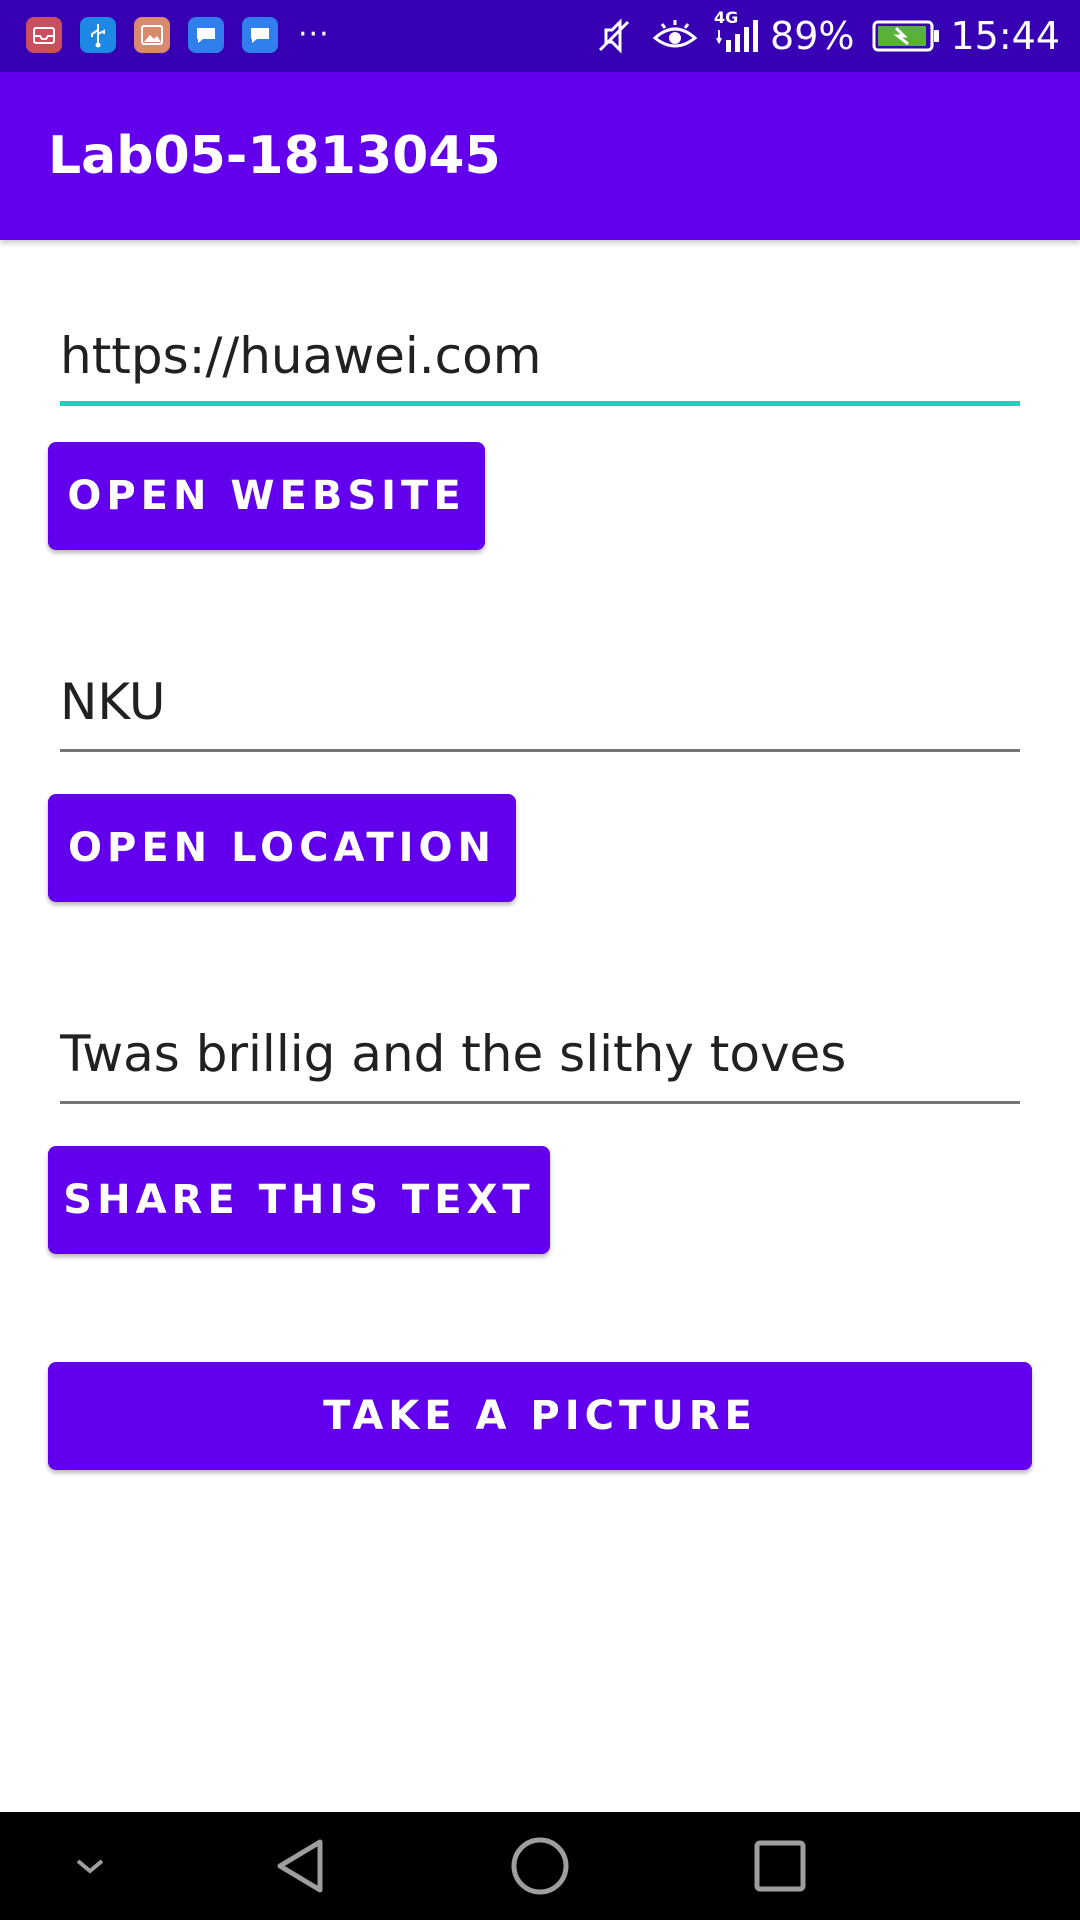  Describe the element at coordinates (282, 848) in the screenshot. I see `open-location-button: OPEN LOCATION` at that location.